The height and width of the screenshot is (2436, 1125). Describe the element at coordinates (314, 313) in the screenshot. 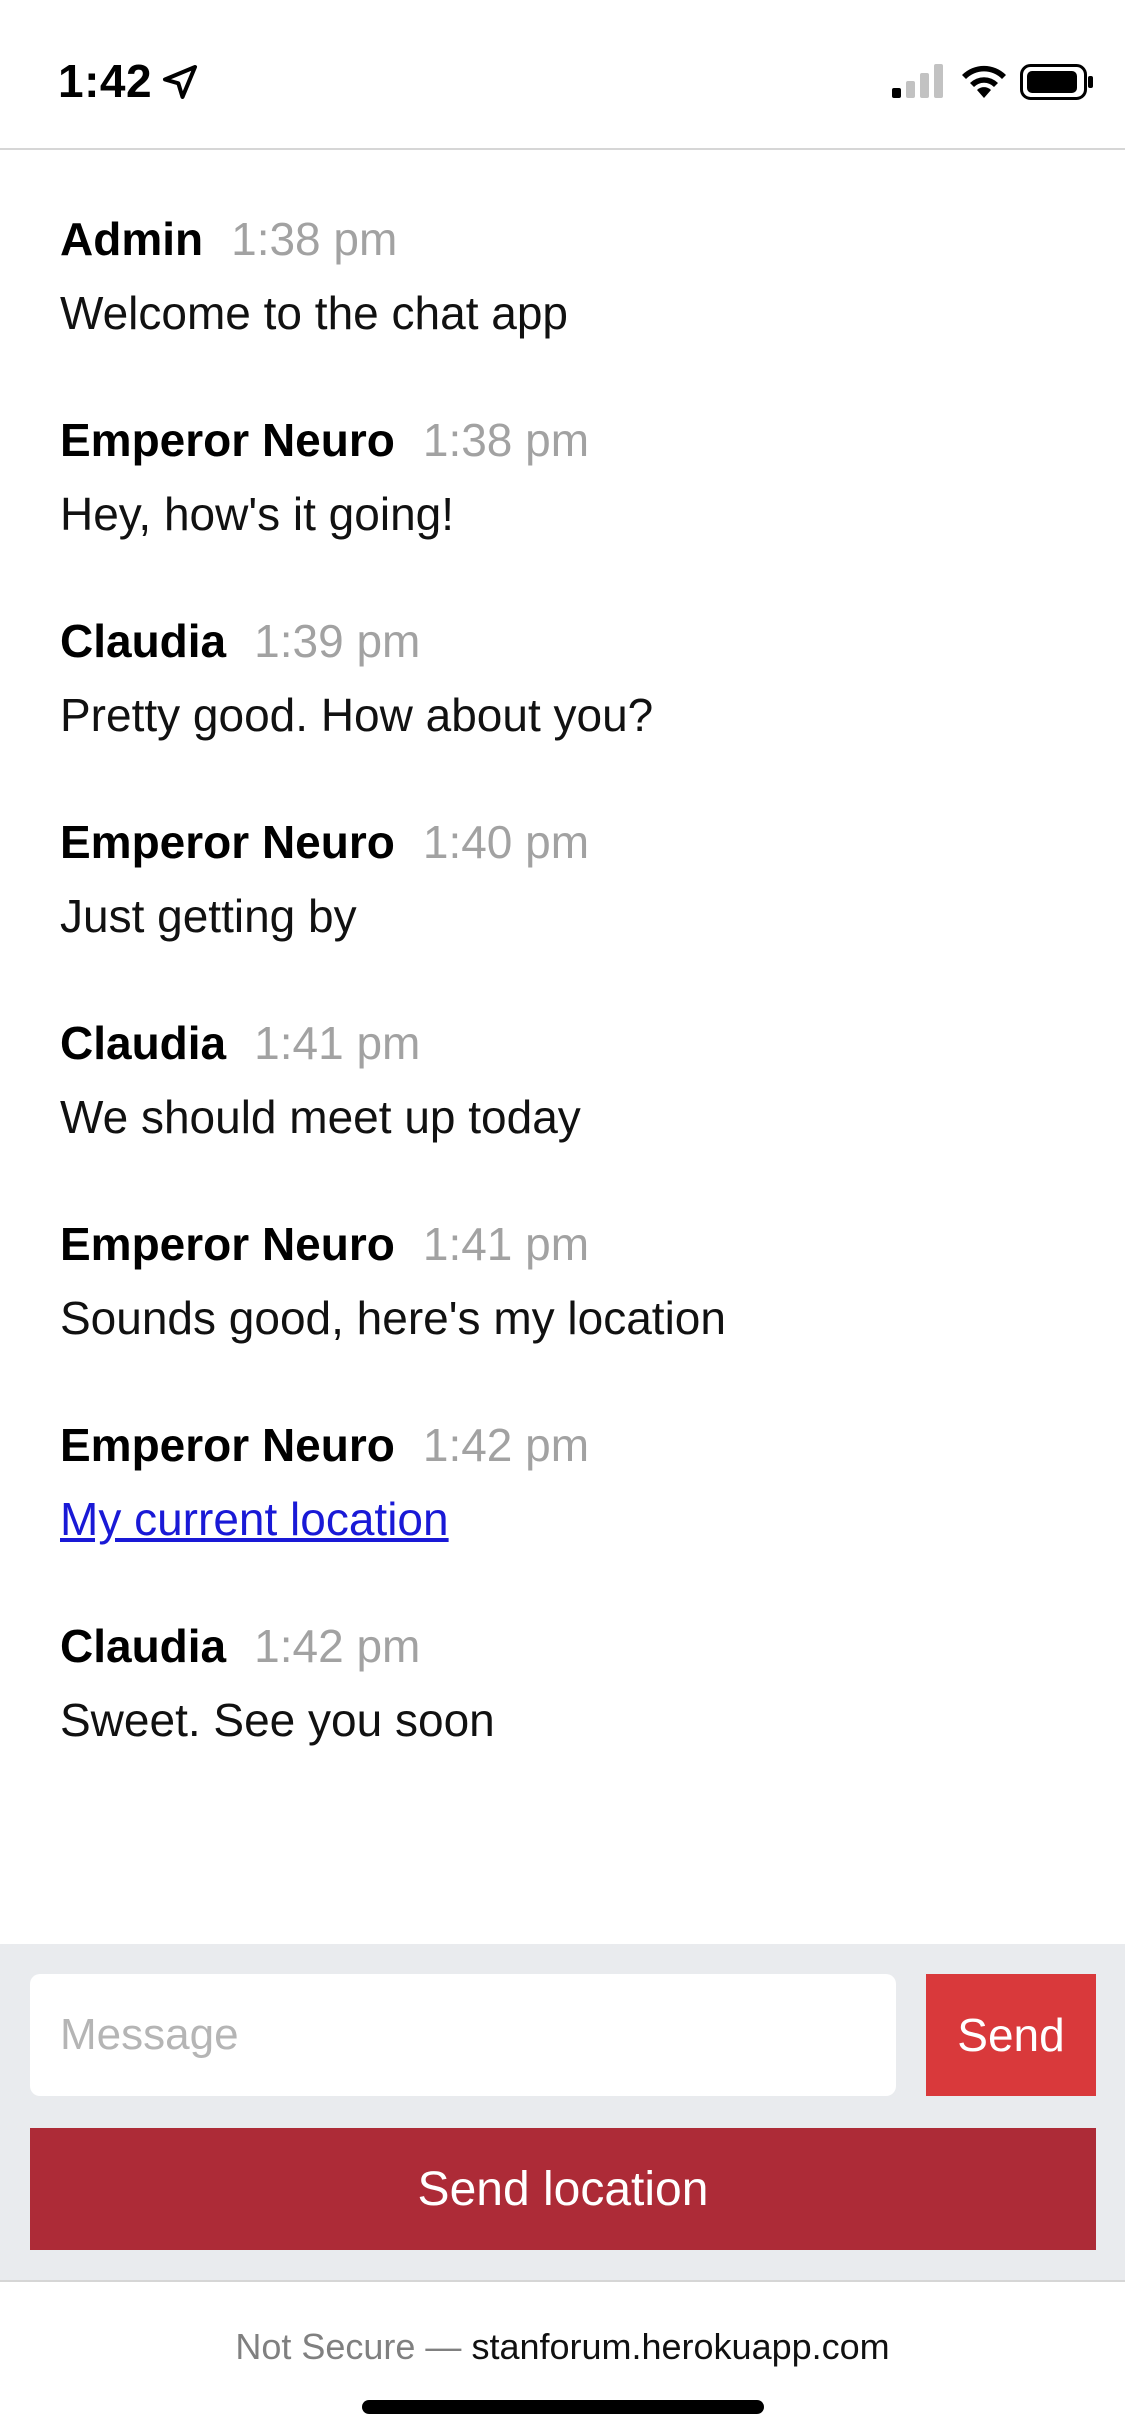

I see `message-text: Welcome to the chat app` at that location.